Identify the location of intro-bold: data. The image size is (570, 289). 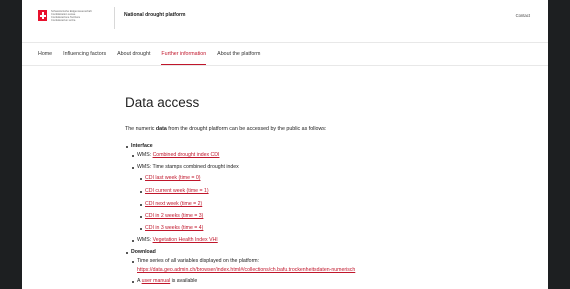
(161, 129).